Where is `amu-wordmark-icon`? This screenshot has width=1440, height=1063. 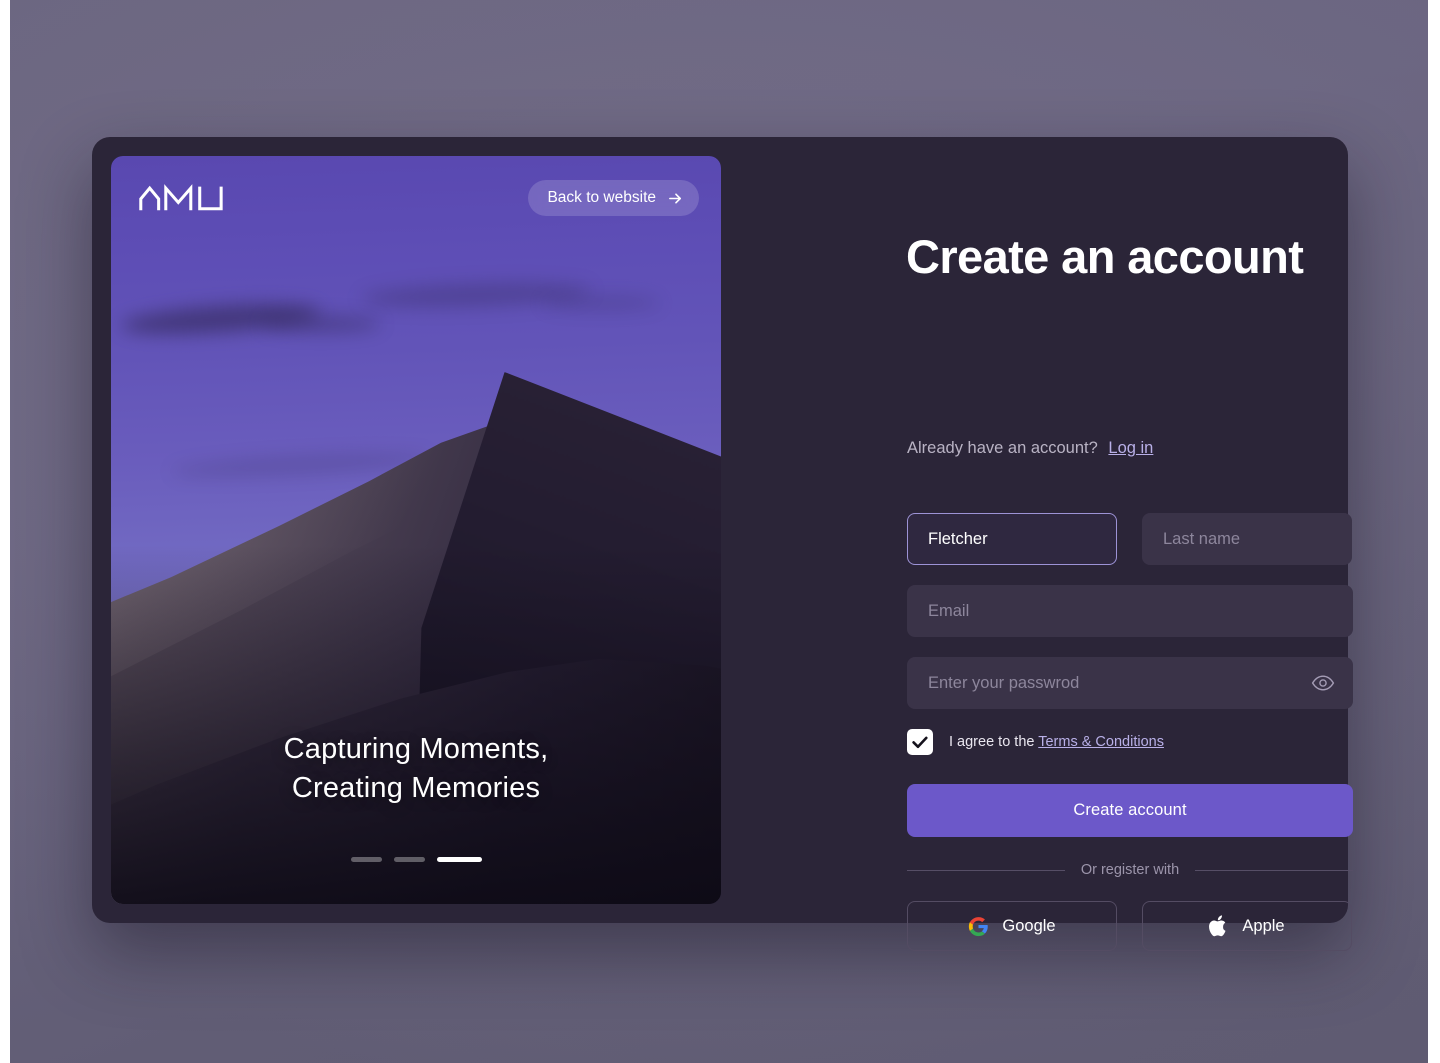 amu-wordmark-icon is located at coordinates (181, 197).